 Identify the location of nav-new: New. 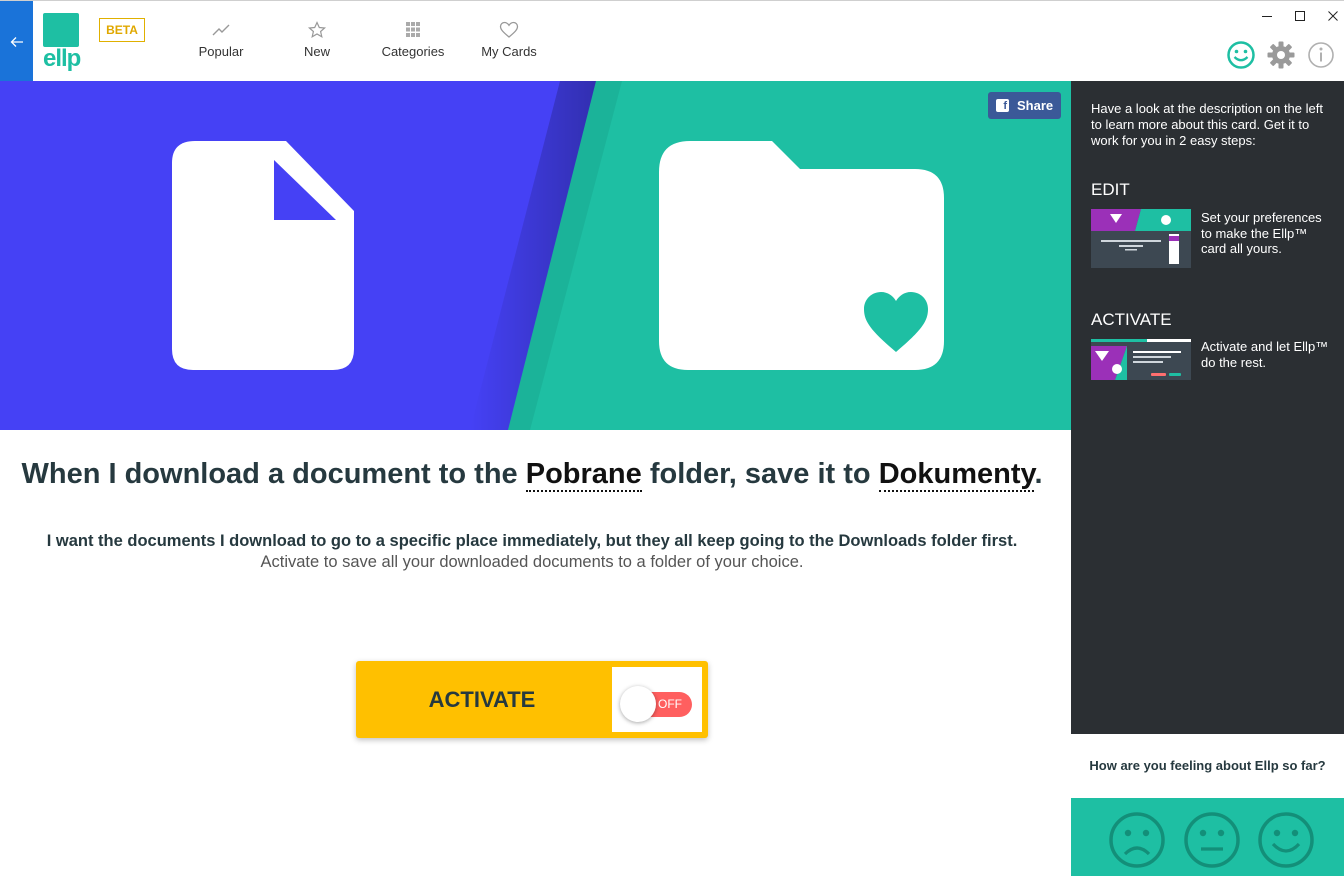
(317, 40).